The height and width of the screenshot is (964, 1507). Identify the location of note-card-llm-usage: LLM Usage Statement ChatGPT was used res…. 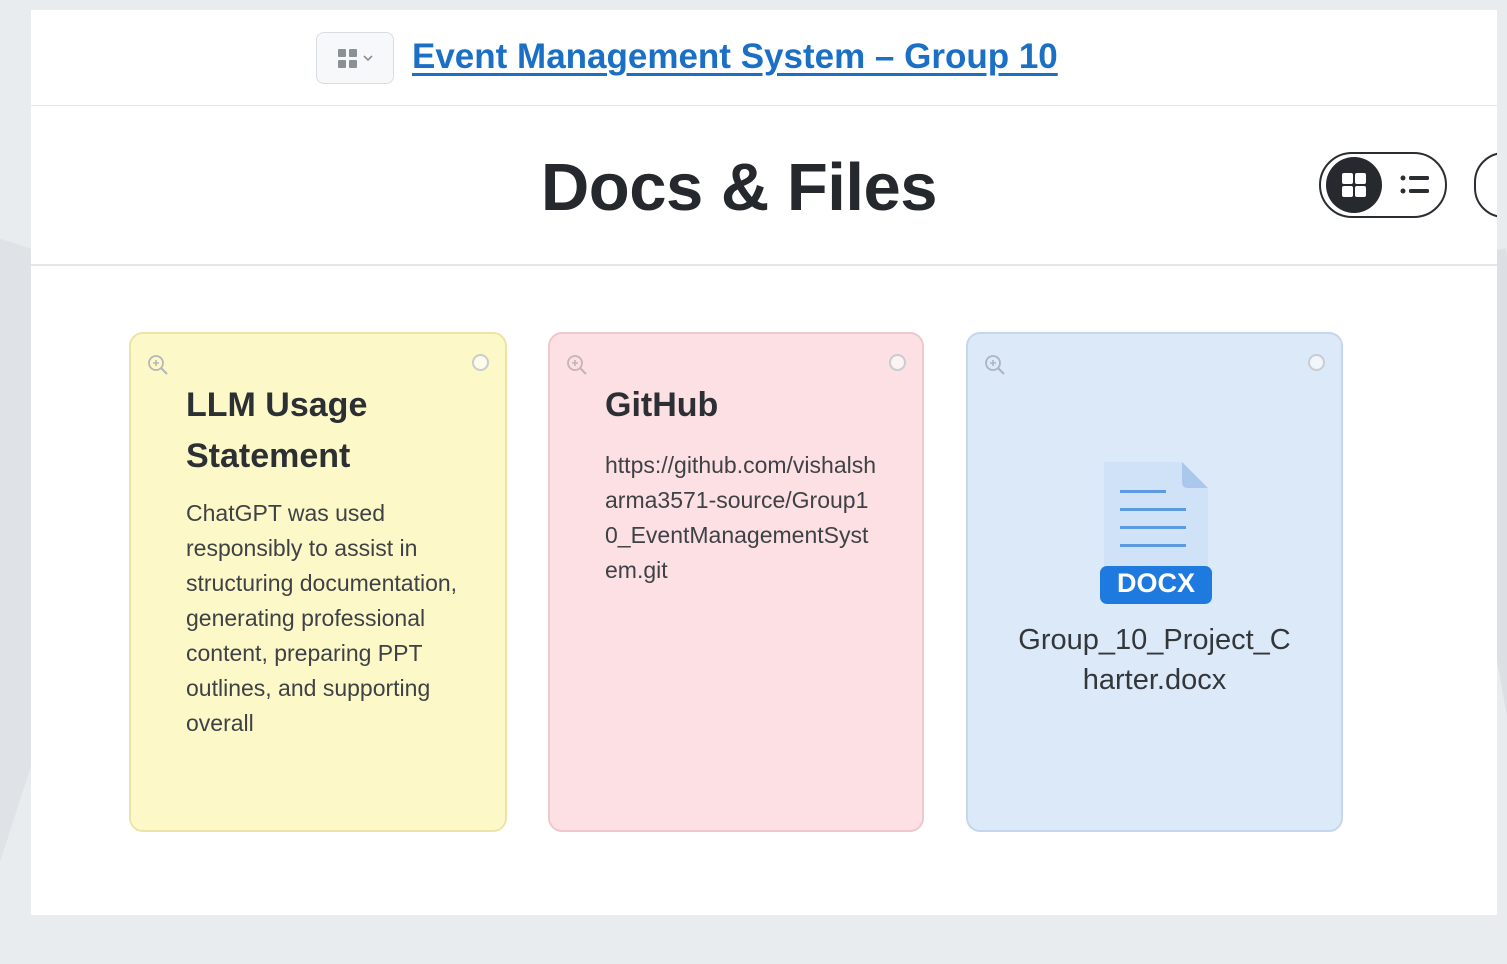
(318, 582).